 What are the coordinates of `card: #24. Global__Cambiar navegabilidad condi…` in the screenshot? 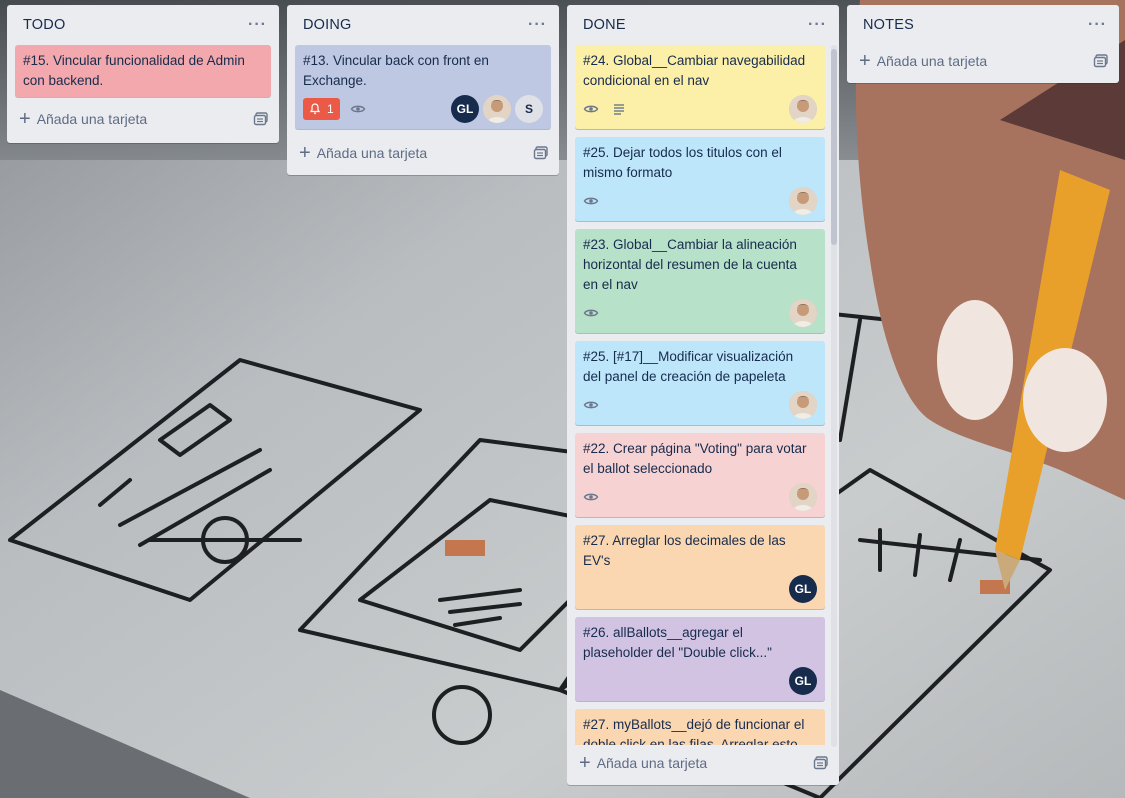 It's located at (700, 87).